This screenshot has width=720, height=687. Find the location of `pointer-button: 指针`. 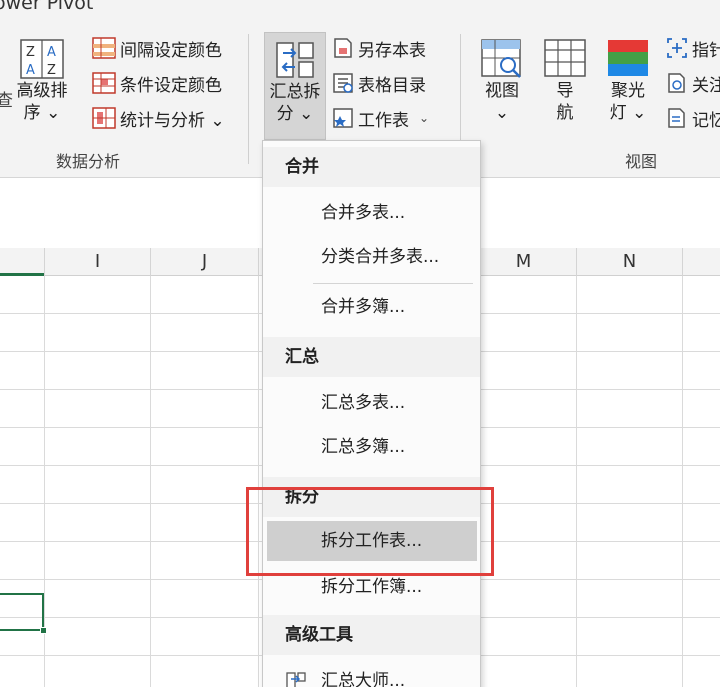

pointer-button: 指针 is located at coordinates (693, 48).